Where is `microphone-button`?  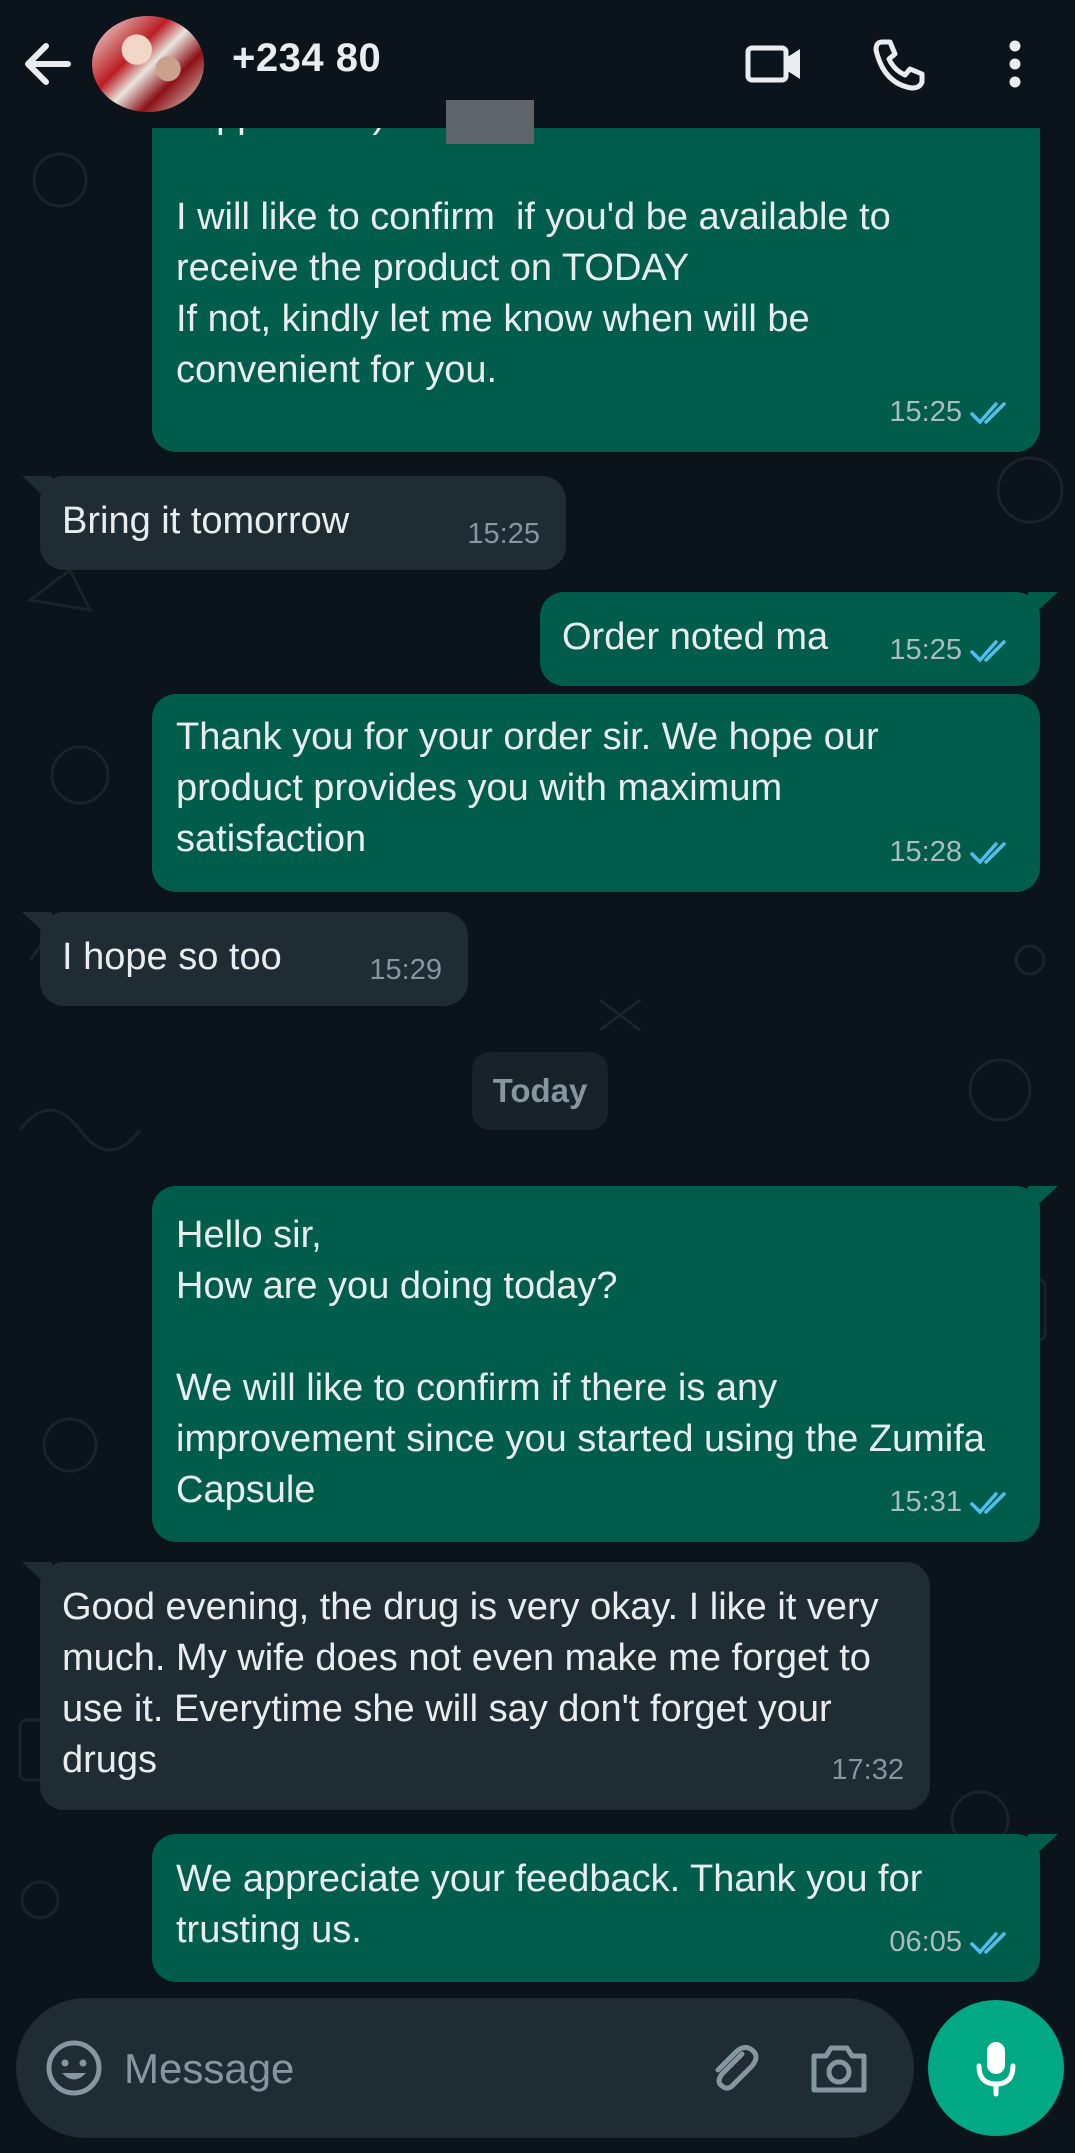
microphone-button is located at coordinates (996, 2068).